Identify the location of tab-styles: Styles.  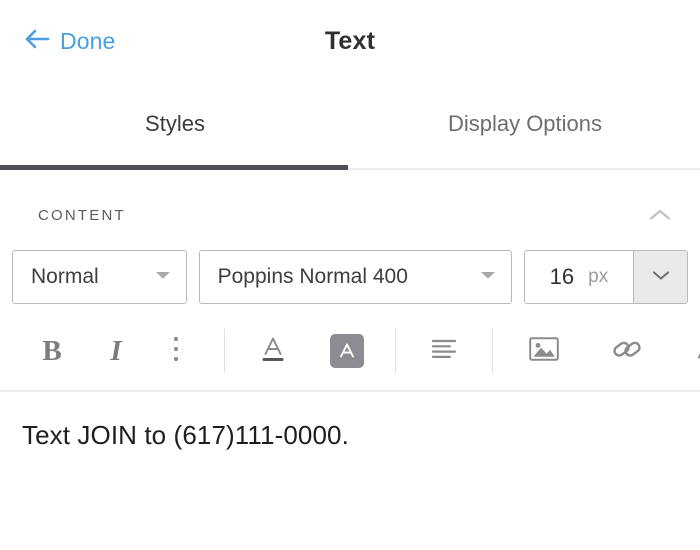
(175, 130).